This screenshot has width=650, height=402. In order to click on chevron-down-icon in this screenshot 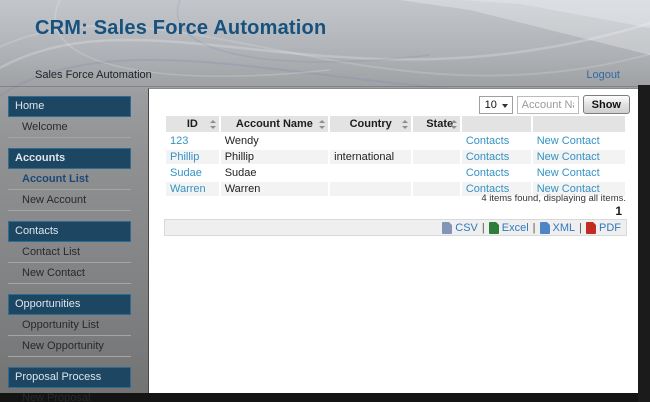, I will do `click(504, 105)`.